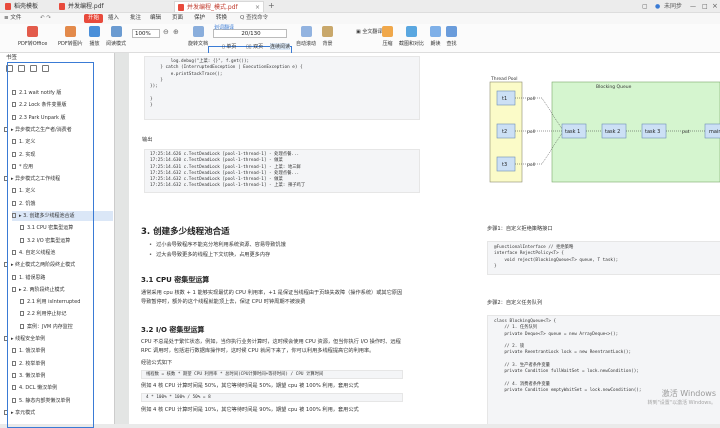 The width and height of the screenshot is (720, 428). What do you see at coordinates (198, 31) in the screenshot?
I see `rotate-icon` at bounding box center [198, 31].